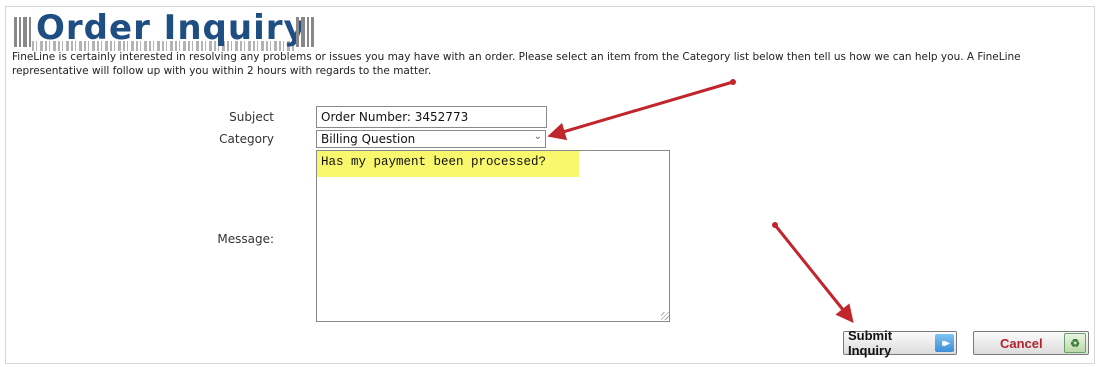 The image size is (1099, 367). I want to click on submit-label: Submit Inquiry, so click(870, 343).